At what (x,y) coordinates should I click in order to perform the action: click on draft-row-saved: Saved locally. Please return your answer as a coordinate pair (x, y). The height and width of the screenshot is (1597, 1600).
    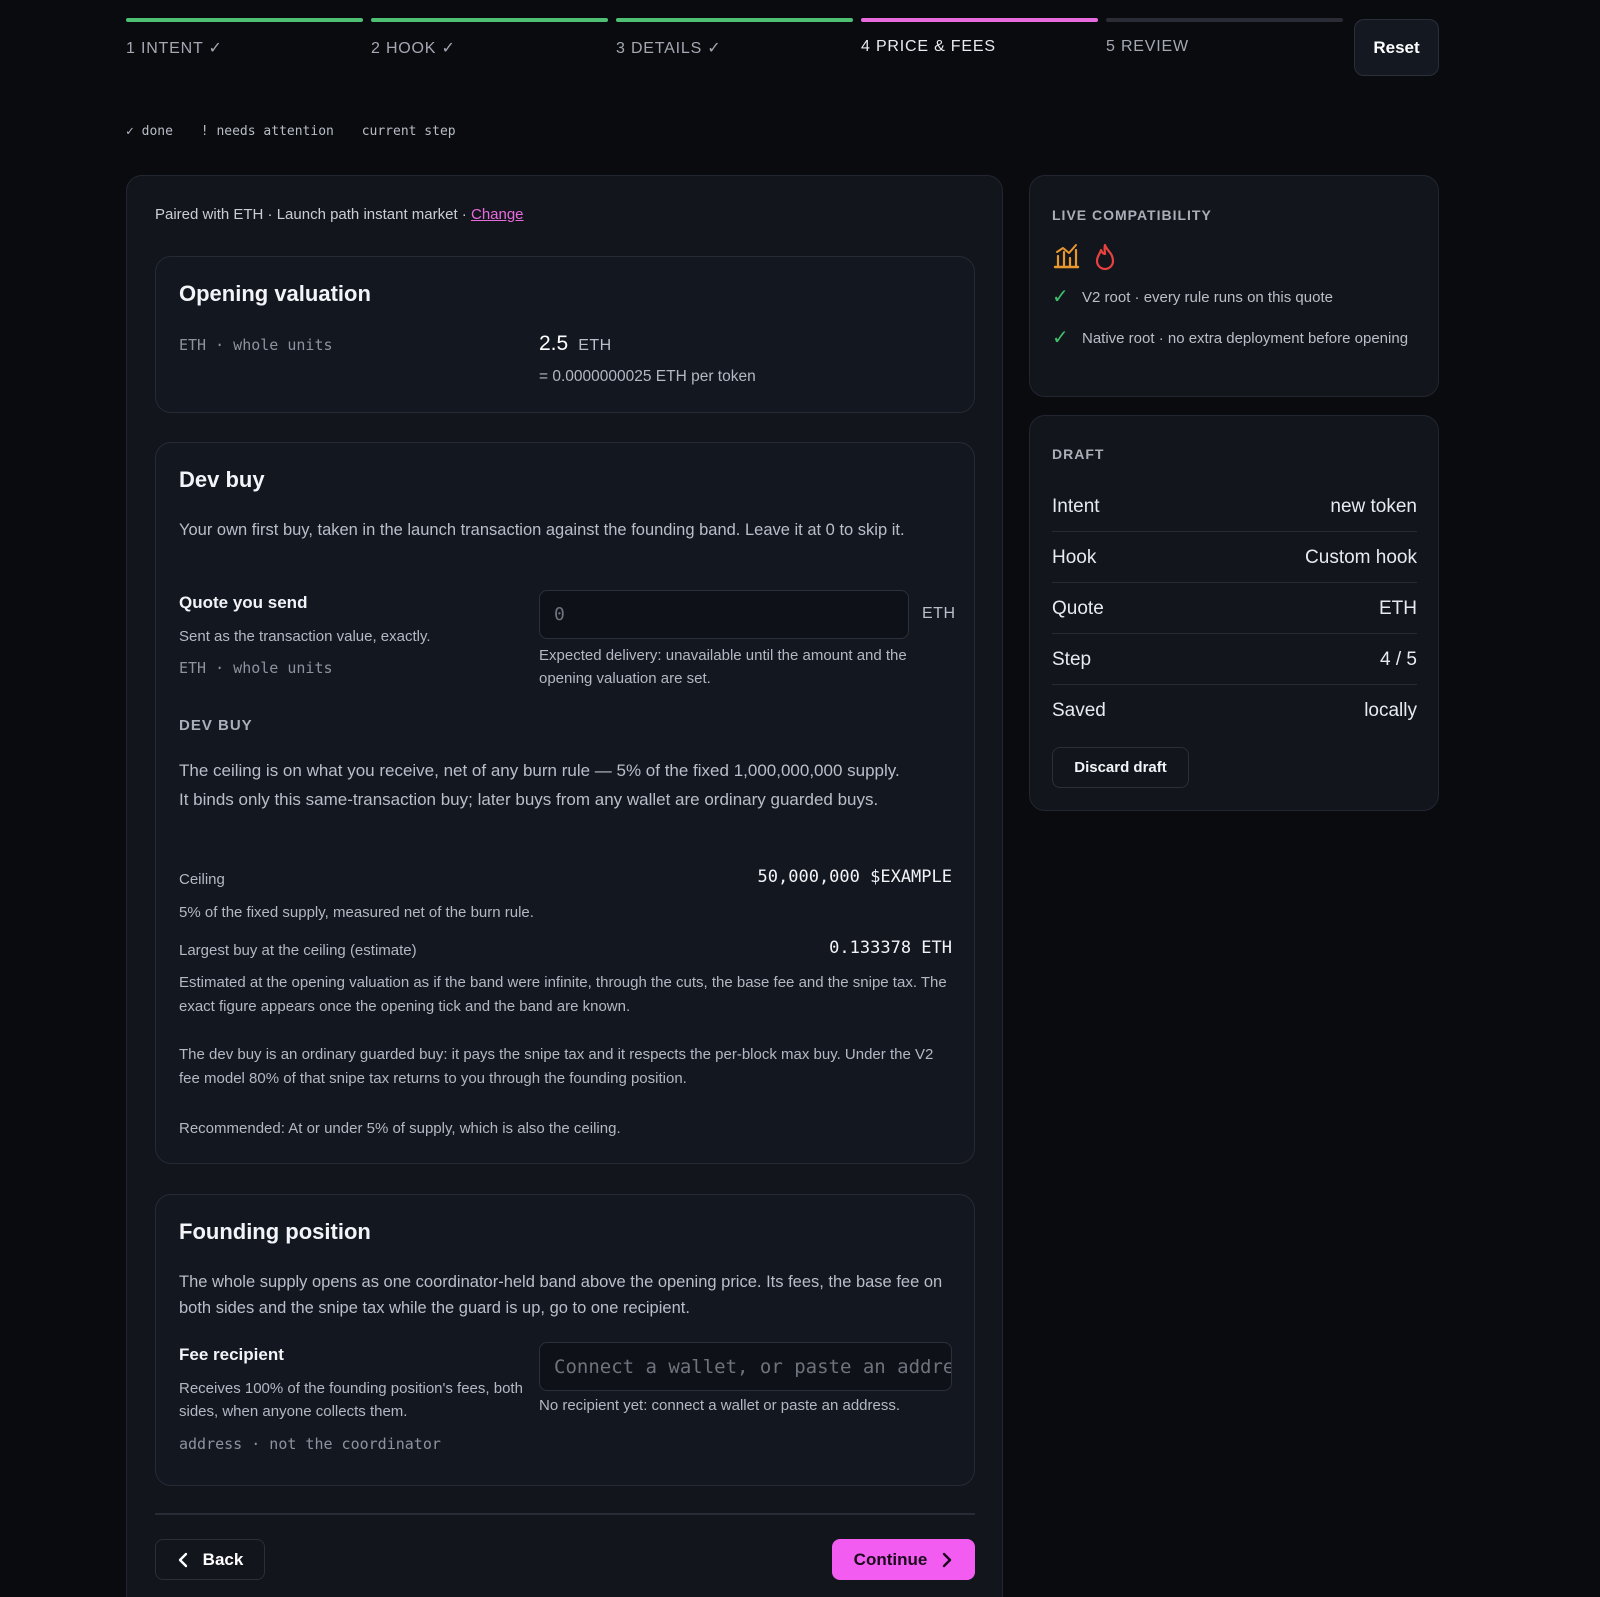
    Looking at the image, I should click on (1234, 711).